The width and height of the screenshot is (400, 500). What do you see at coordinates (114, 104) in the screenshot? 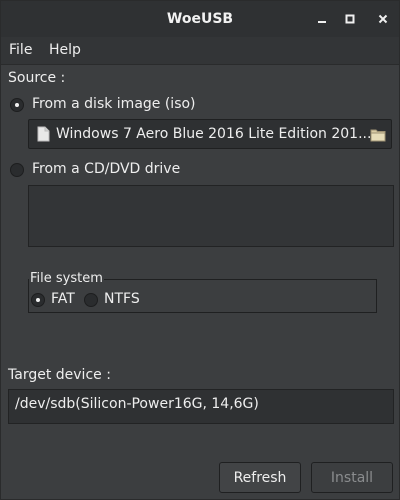
I see `disk-image-label: From a disk image (iso)` at bounding box center [114, 104].